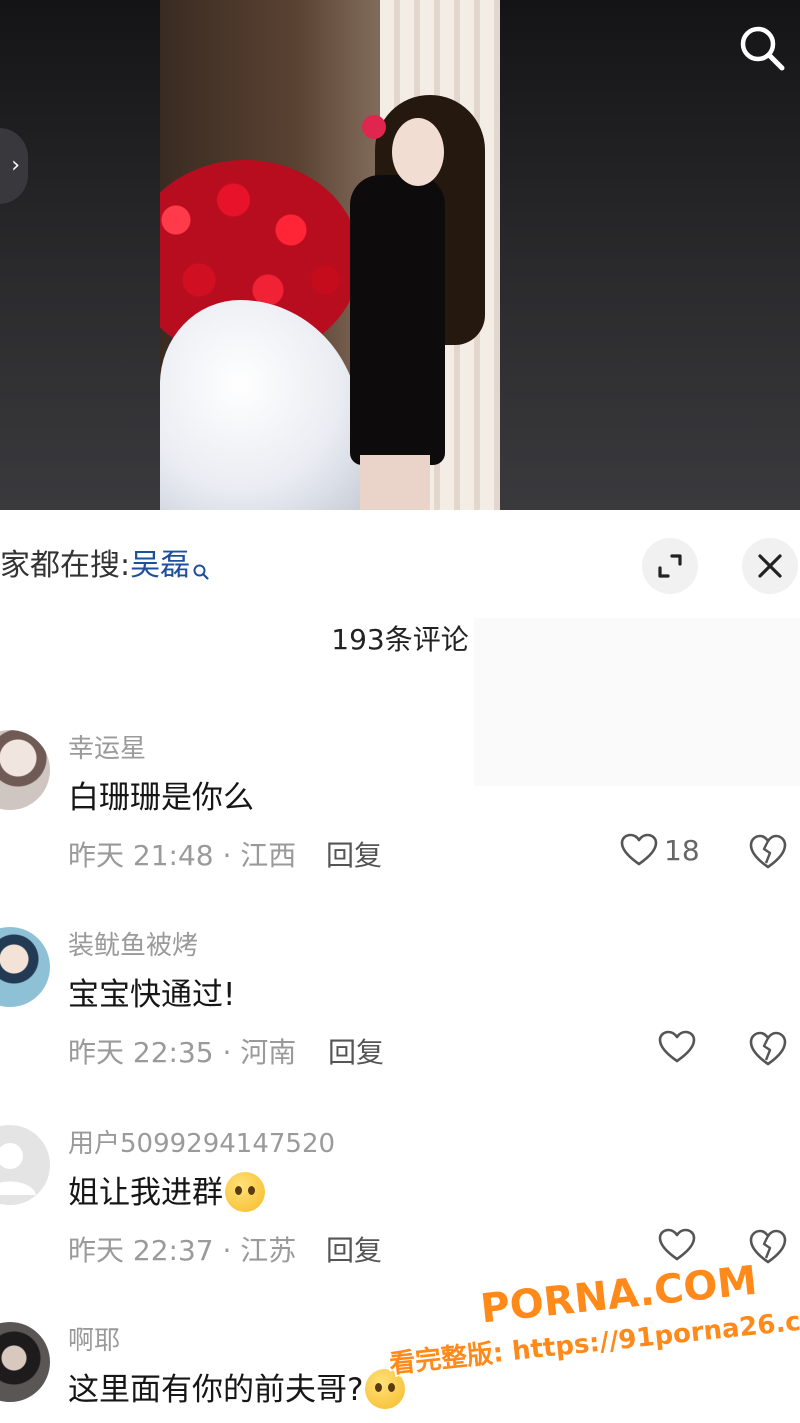 The width and height of the screenshot is (800, 1423). What do you see at coordinates (160, 565) in the screenshot?
I see `hot-search-keyword: 吴磊` at bounding box center [160, 565].